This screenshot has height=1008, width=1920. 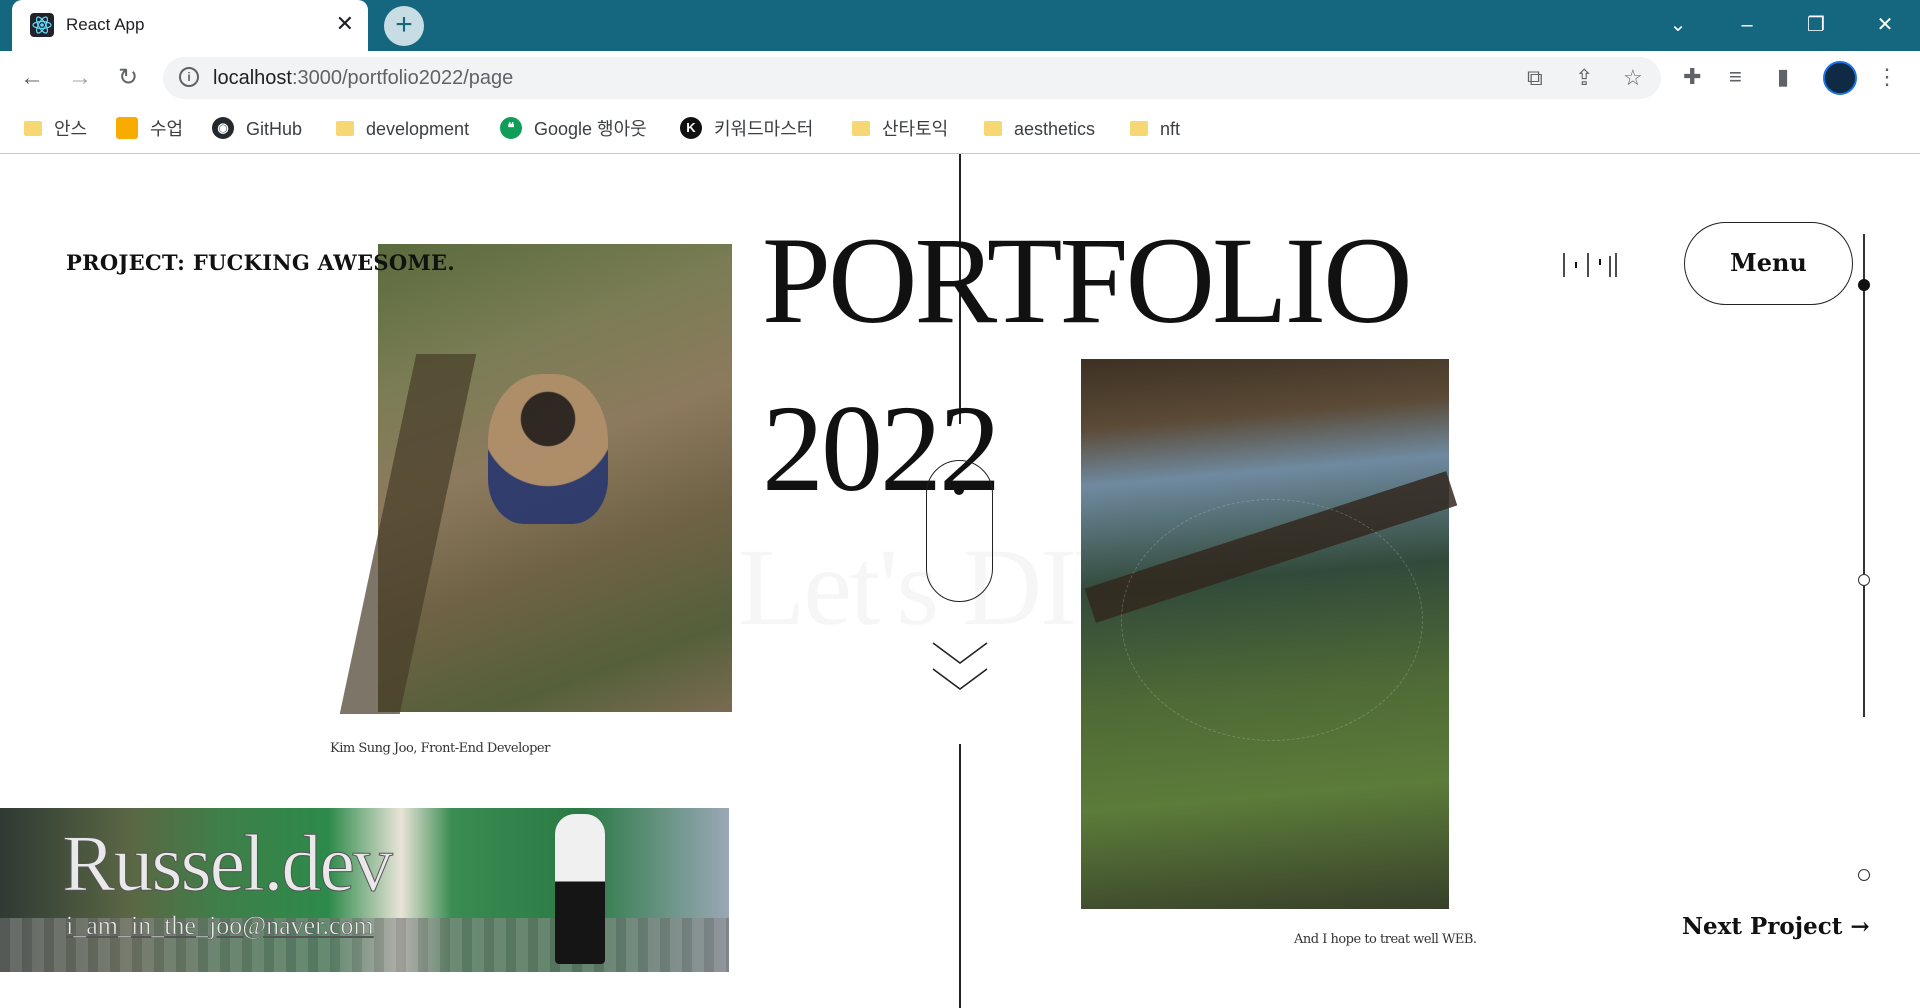 What do you see at coordinates (1735, 77) in the screenshot?
I see `media-control-icon: ≡` at bounding box center [1735, 77].